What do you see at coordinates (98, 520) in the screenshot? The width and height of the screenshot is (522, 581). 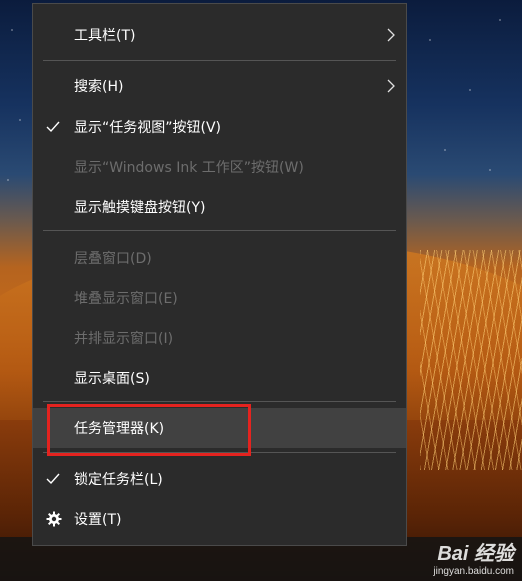 I see `menu-item-label: 设置(T)` at bounding box center [98, 520].